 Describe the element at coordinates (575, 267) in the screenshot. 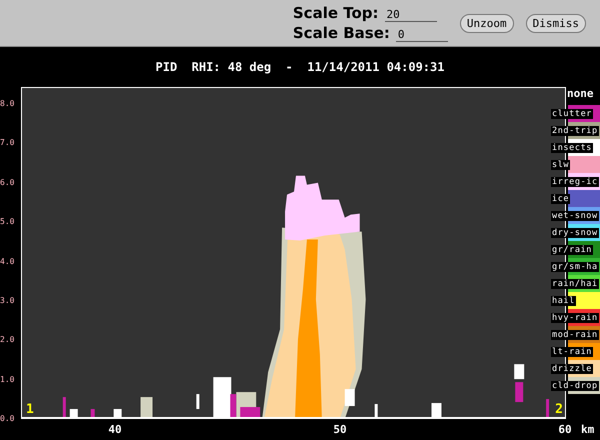

I see `legend-label: gr/sm-ha` at that location.